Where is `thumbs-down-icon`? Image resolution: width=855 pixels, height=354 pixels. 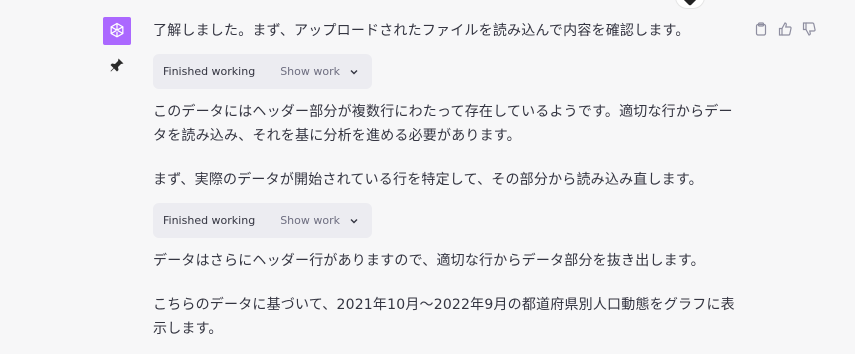
thumbs-down-icon is located at coordinates (809, 29).